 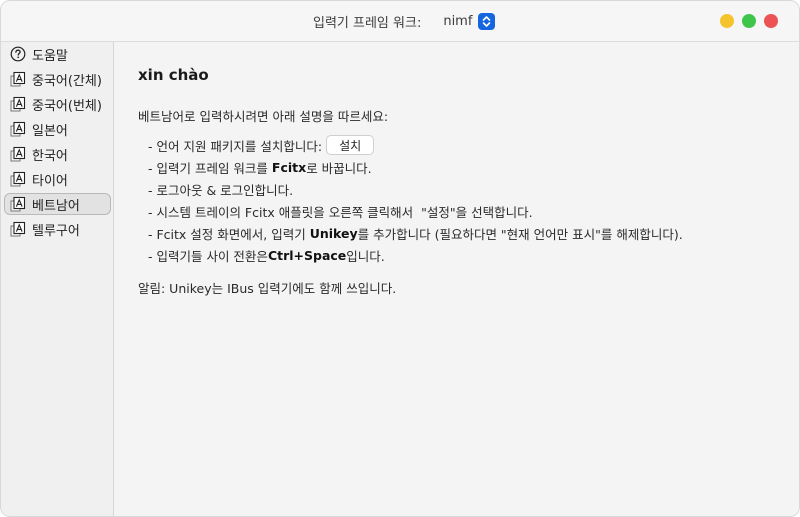 I want to click on step-switch-shortcut: - 입력기들 사이 전환은 Ctrl+Space 입니다., so click(x=266, y=255).